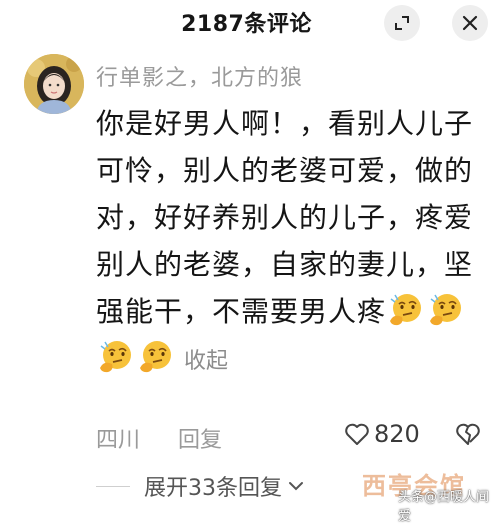  What do you see at coordinates (213, 488) in the screenshot?
I see `expand-replies-label: 展开33条回复` at bounding box center [213, 488].